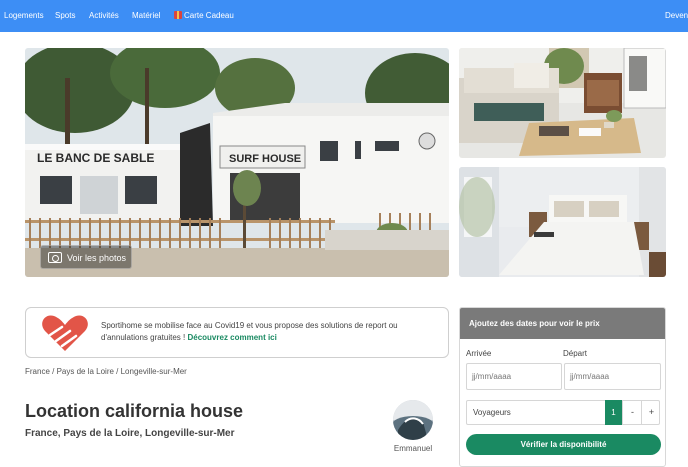 This screenshot has height=467, width=688. Describe the element at coordinates (613, 412) in the screenshot. I see `travelers-count: 1` at that location.